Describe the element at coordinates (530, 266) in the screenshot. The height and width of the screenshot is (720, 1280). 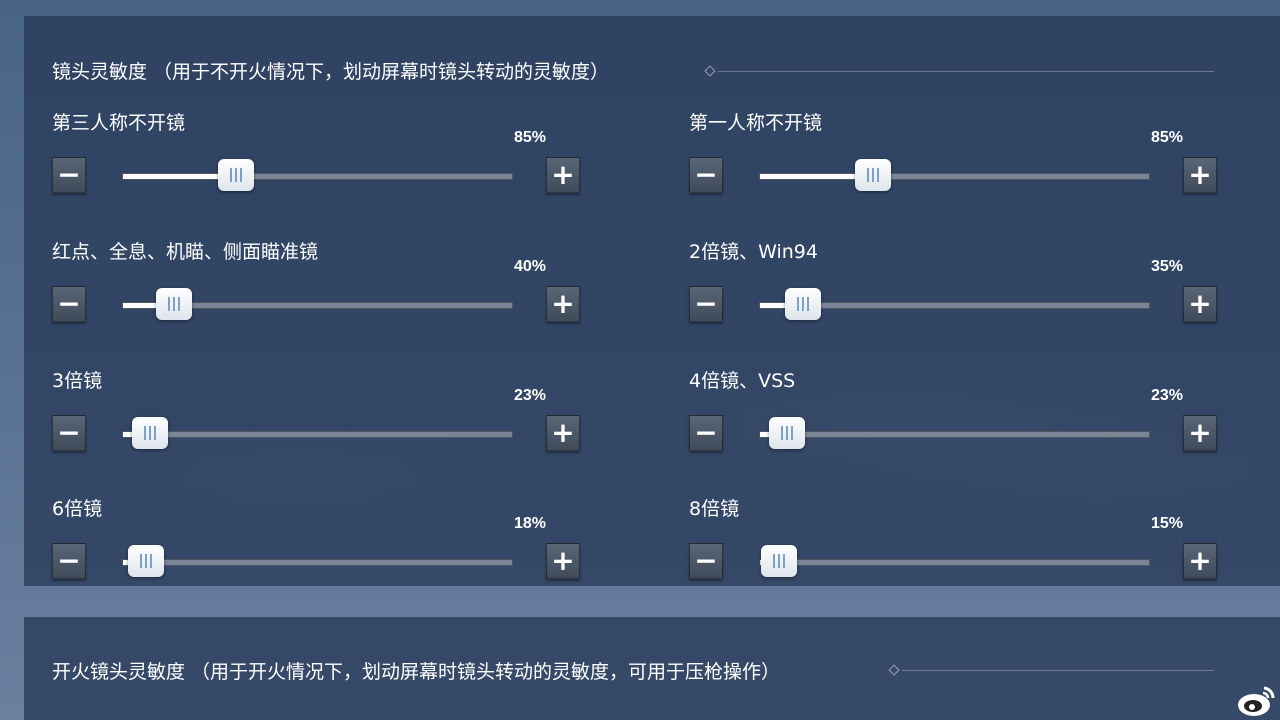
I see `sensitivity-percent: 40%` at that location.